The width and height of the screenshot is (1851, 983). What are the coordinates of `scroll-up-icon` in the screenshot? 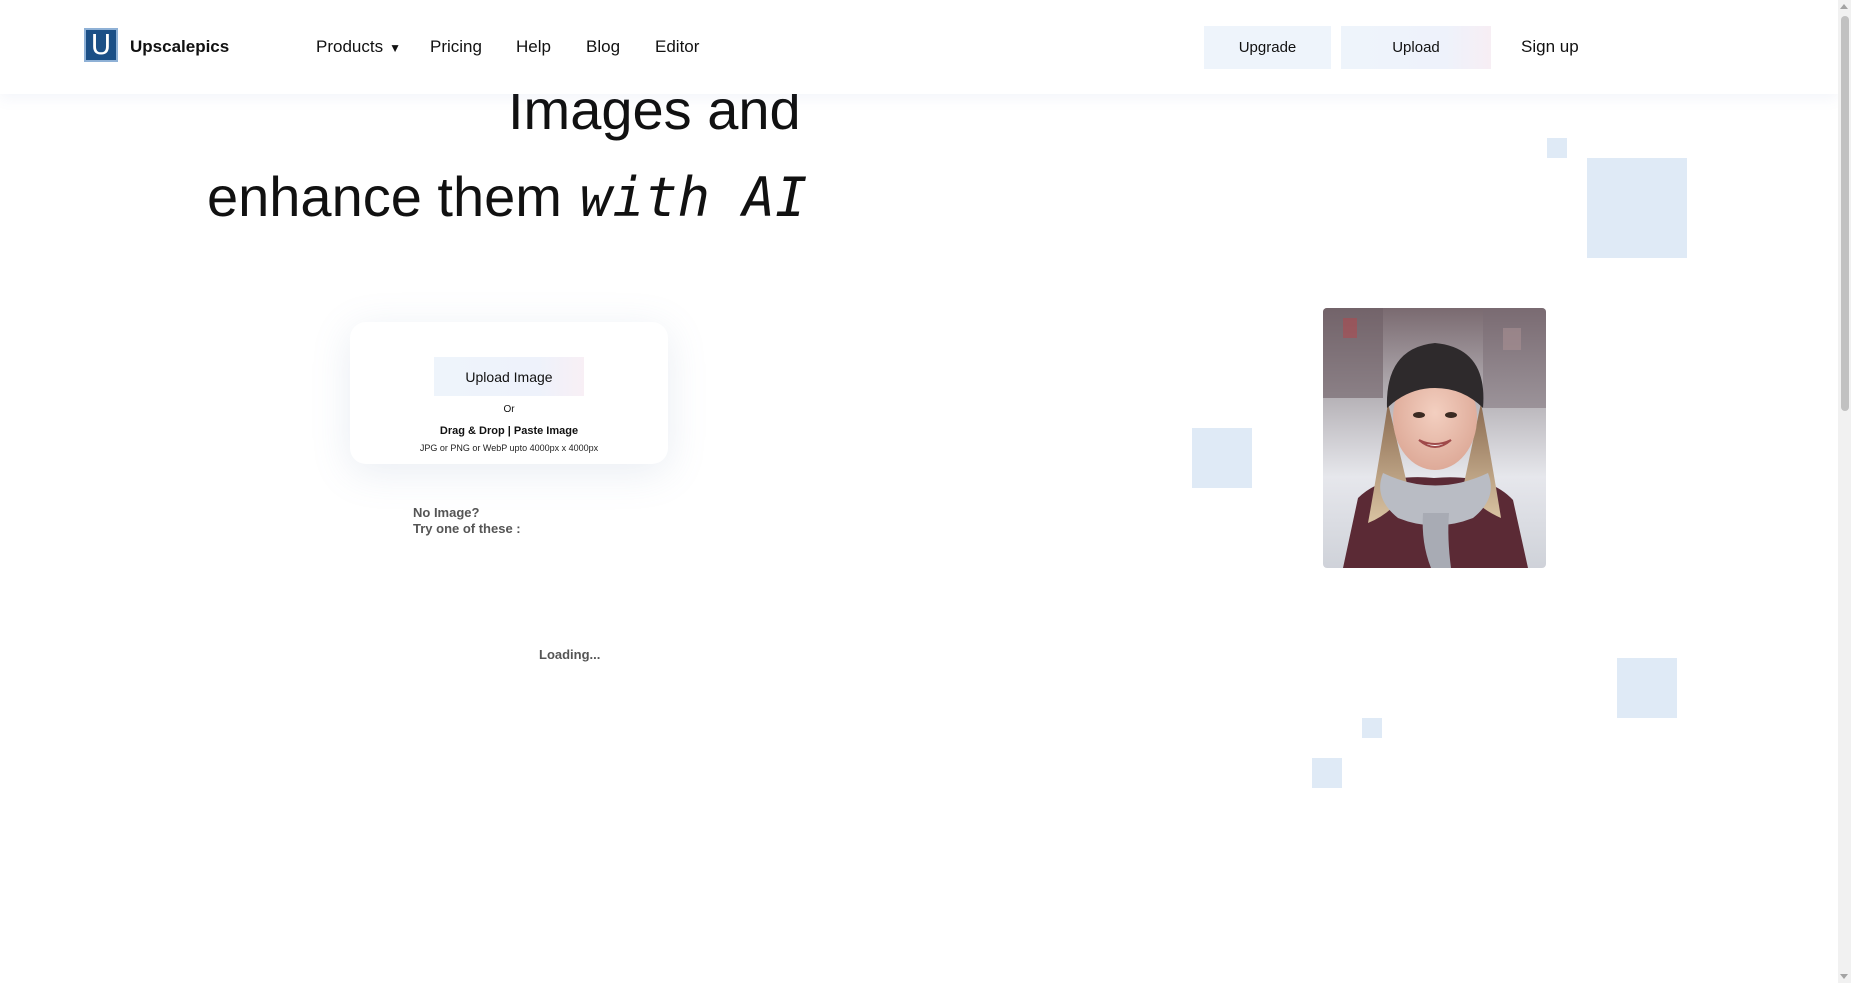 It's located at (1844, 6).